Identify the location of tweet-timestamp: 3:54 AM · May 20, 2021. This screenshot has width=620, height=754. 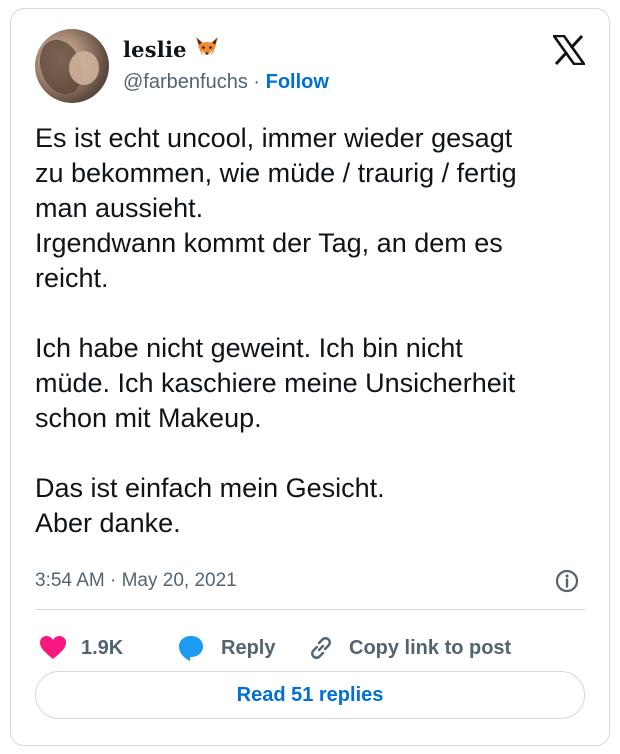
(136, 581).